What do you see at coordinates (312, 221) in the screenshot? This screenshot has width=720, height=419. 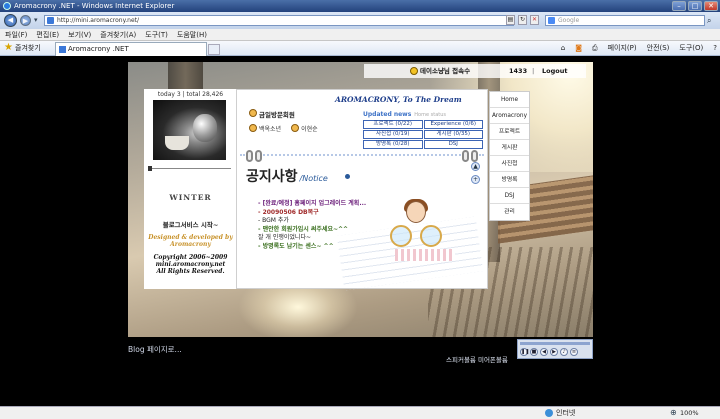 I see `notice-item: - BGM 추가` at bounding box center [312, 221].